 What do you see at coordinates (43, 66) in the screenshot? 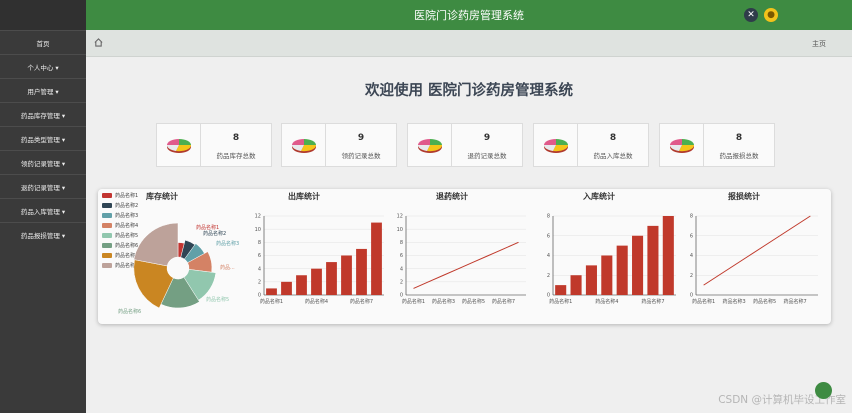
I see `sidebar-item-profile: 个人中心 ▾` at bounding box center [43, 66].